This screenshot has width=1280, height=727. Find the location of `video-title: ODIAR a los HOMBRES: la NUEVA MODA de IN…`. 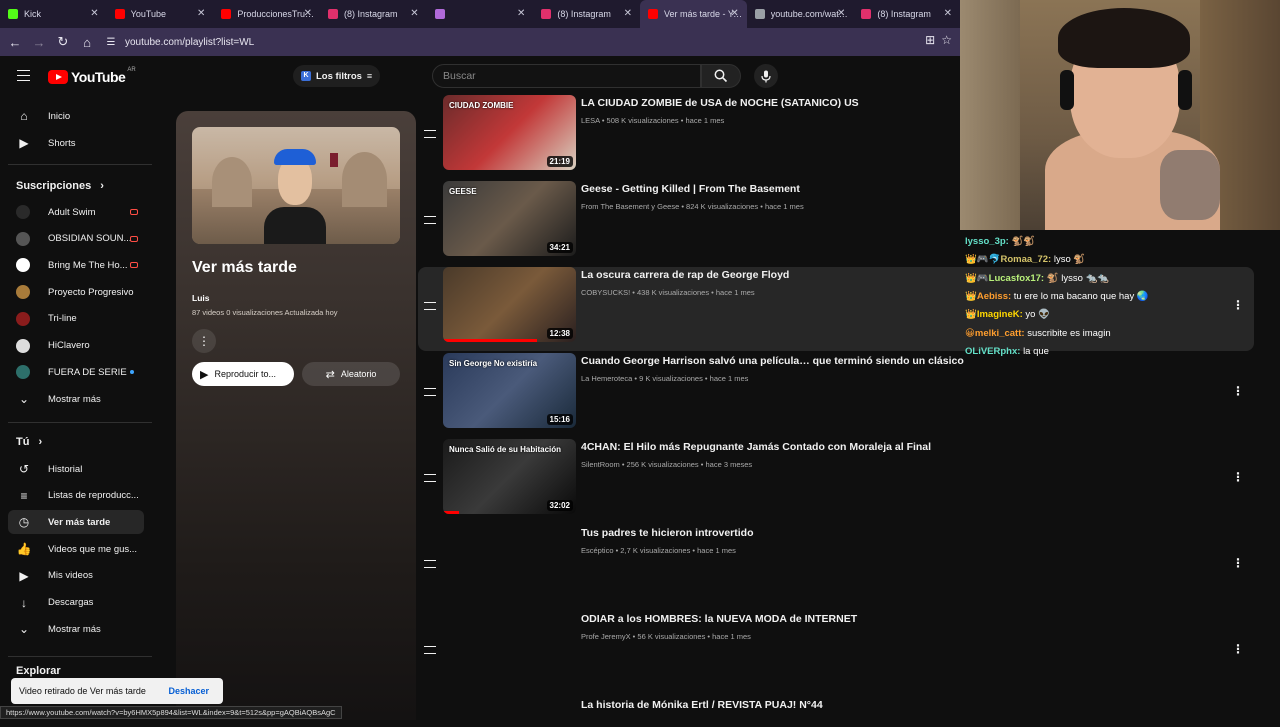

video-title: ODIAR a los HOMBRES: la NUEVA MODA de IN… is located at coordinates (719, 619).